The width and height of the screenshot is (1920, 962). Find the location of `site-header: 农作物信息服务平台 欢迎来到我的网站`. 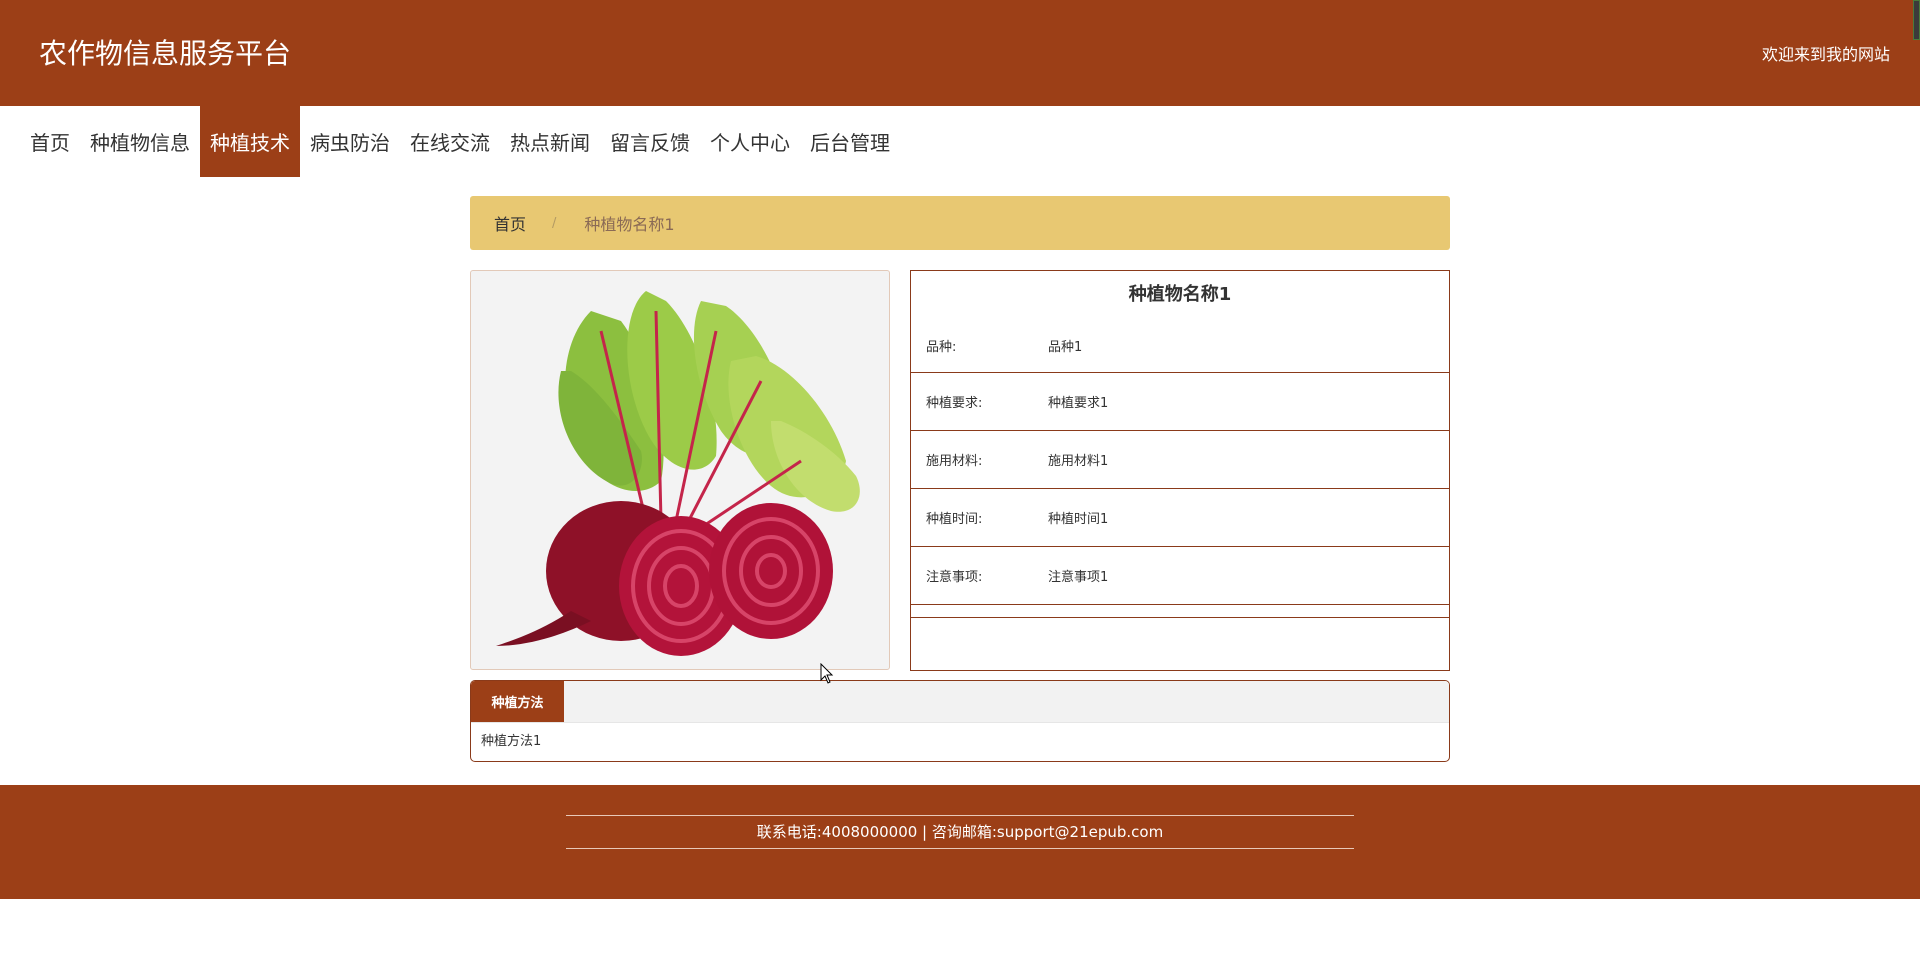

site-header: 农作物信息服务平台 欢迎来到我的网站 is located at coordinates (960, 53).